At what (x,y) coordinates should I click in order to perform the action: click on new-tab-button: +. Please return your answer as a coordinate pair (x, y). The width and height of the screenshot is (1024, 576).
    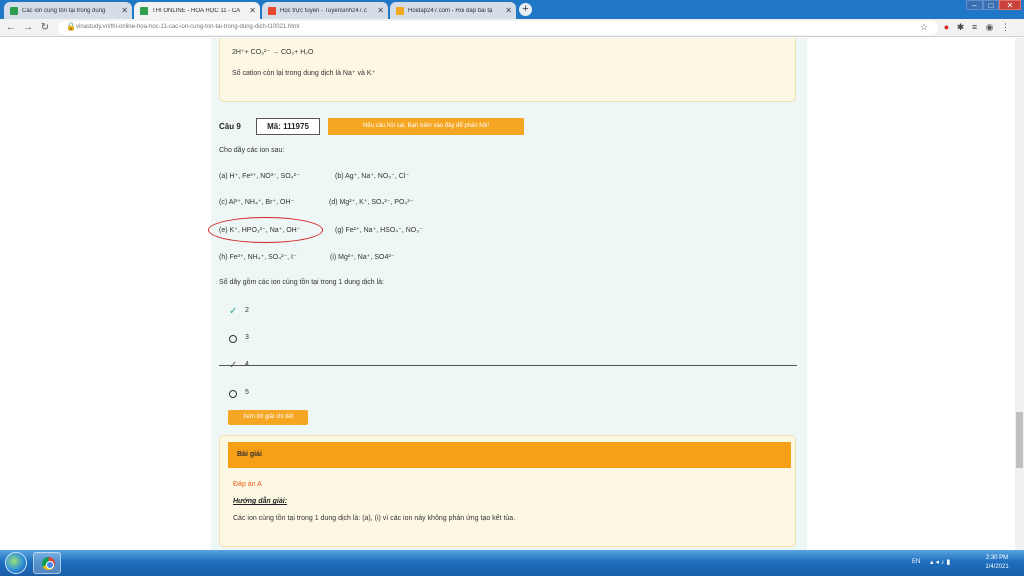
    Looking at the image, I should click on (525, 9).